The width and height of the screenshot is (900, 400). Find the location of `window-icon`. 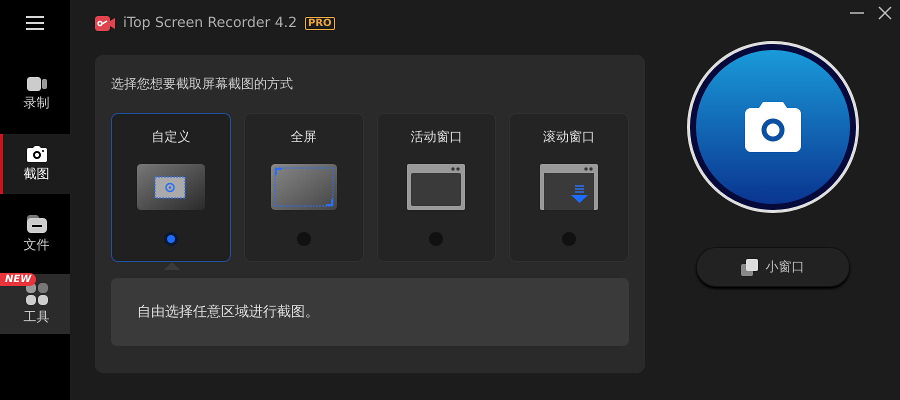

window-icon is located at coordinates (436, 187).